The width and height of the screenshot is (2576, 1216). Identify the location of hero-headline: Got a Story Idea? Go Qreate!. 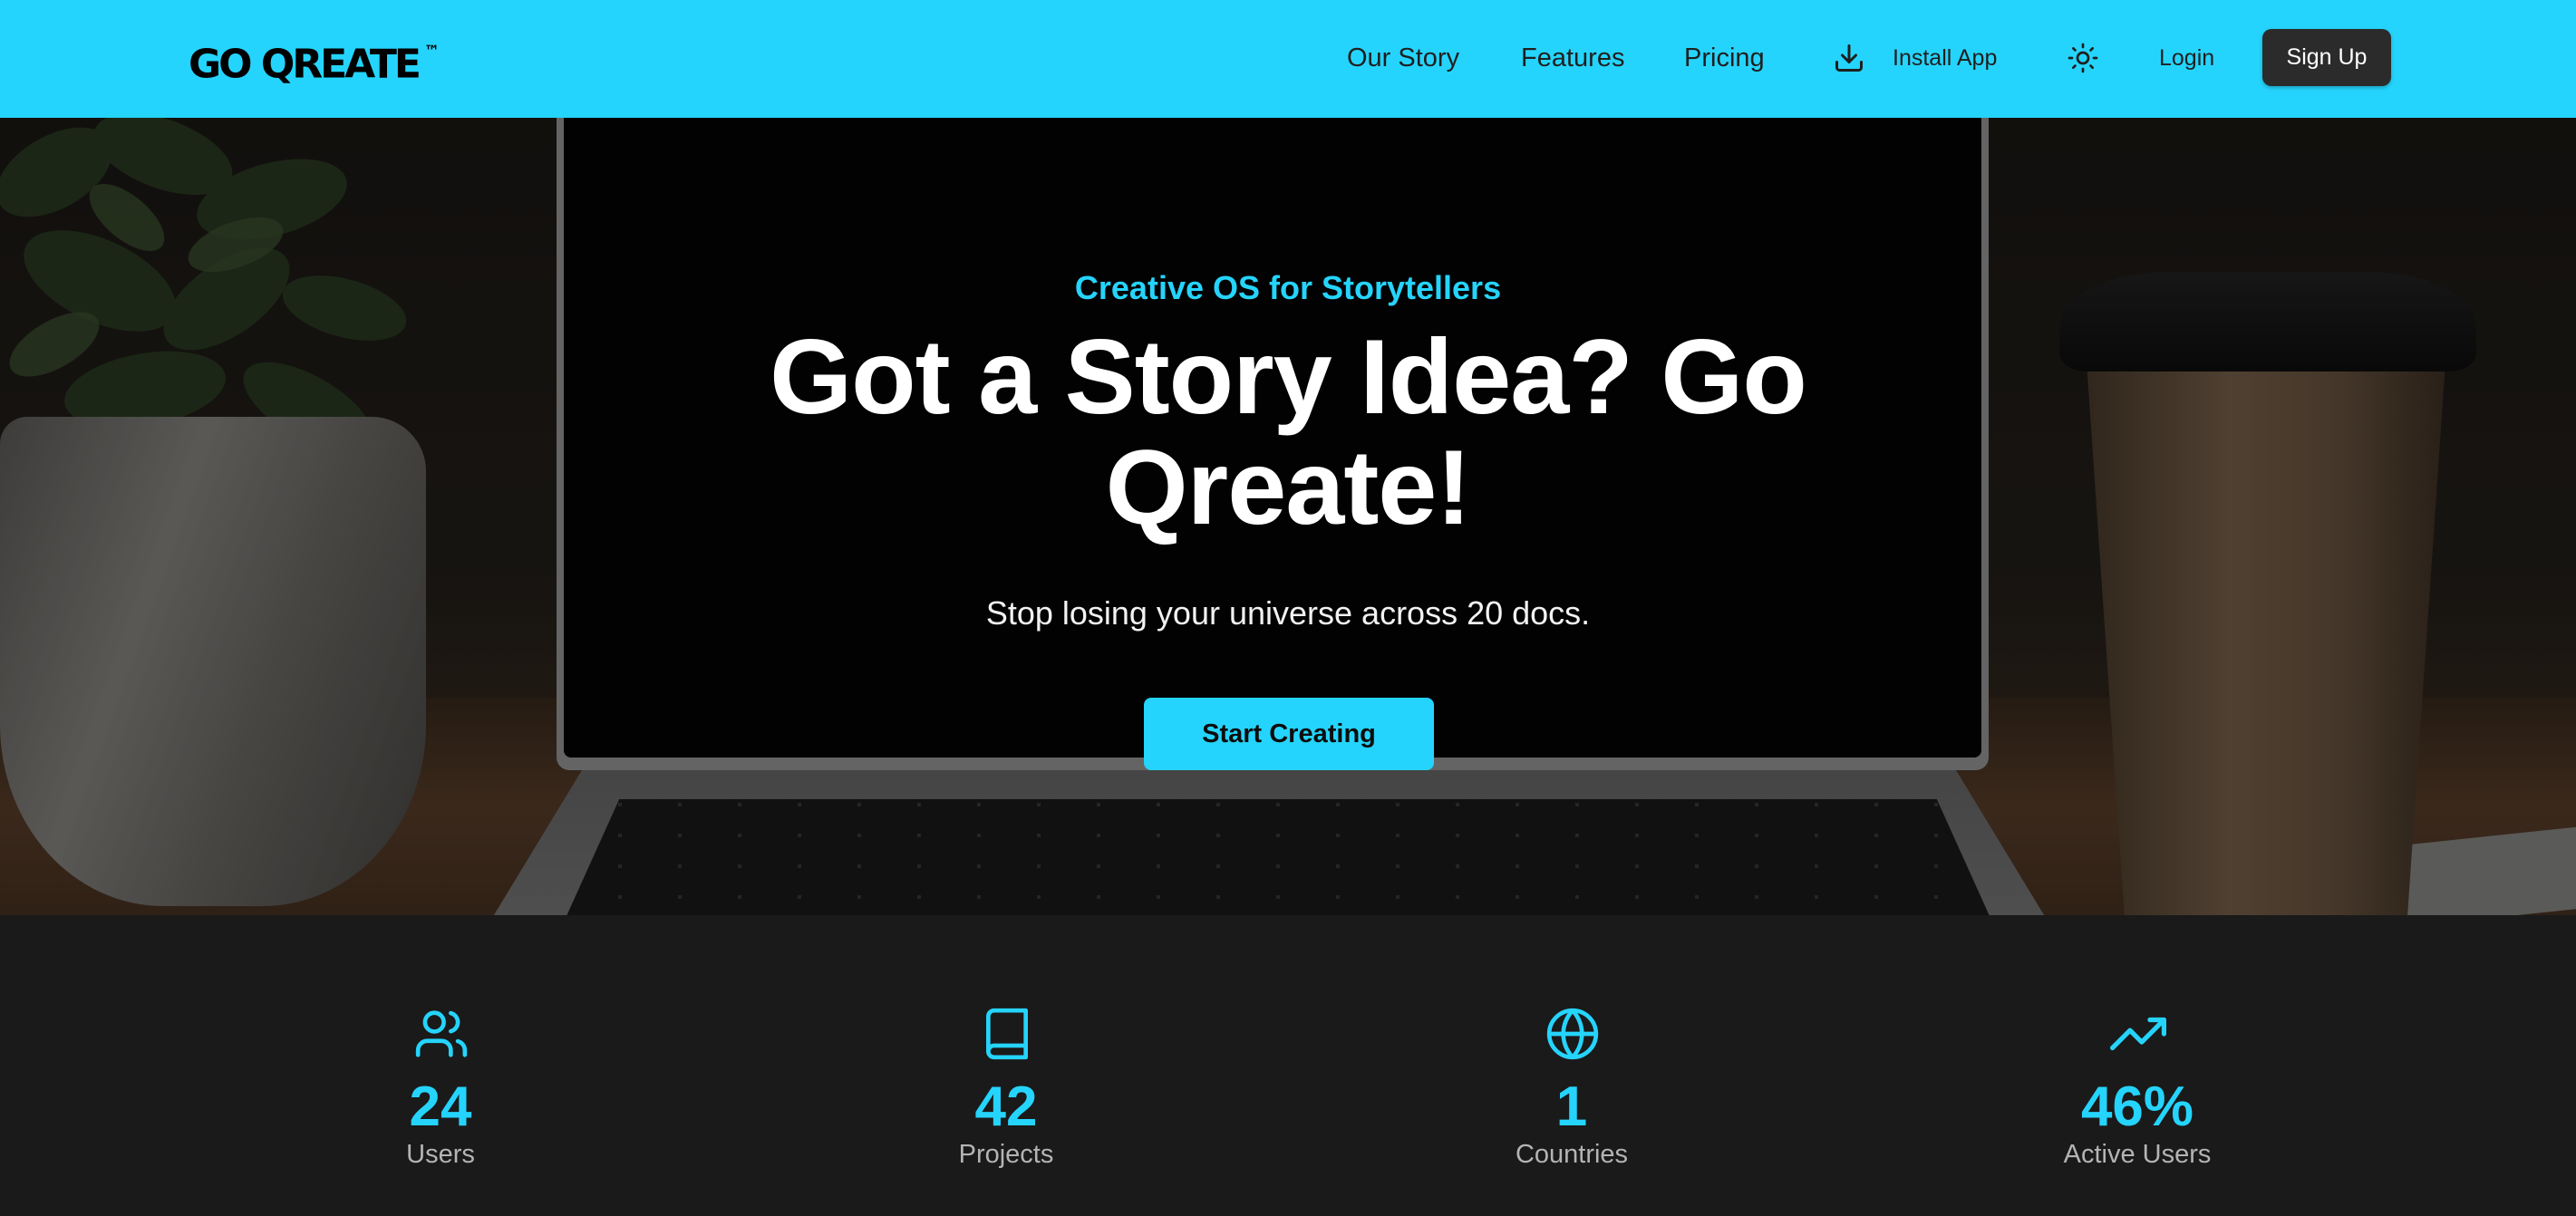
(1288, 432).